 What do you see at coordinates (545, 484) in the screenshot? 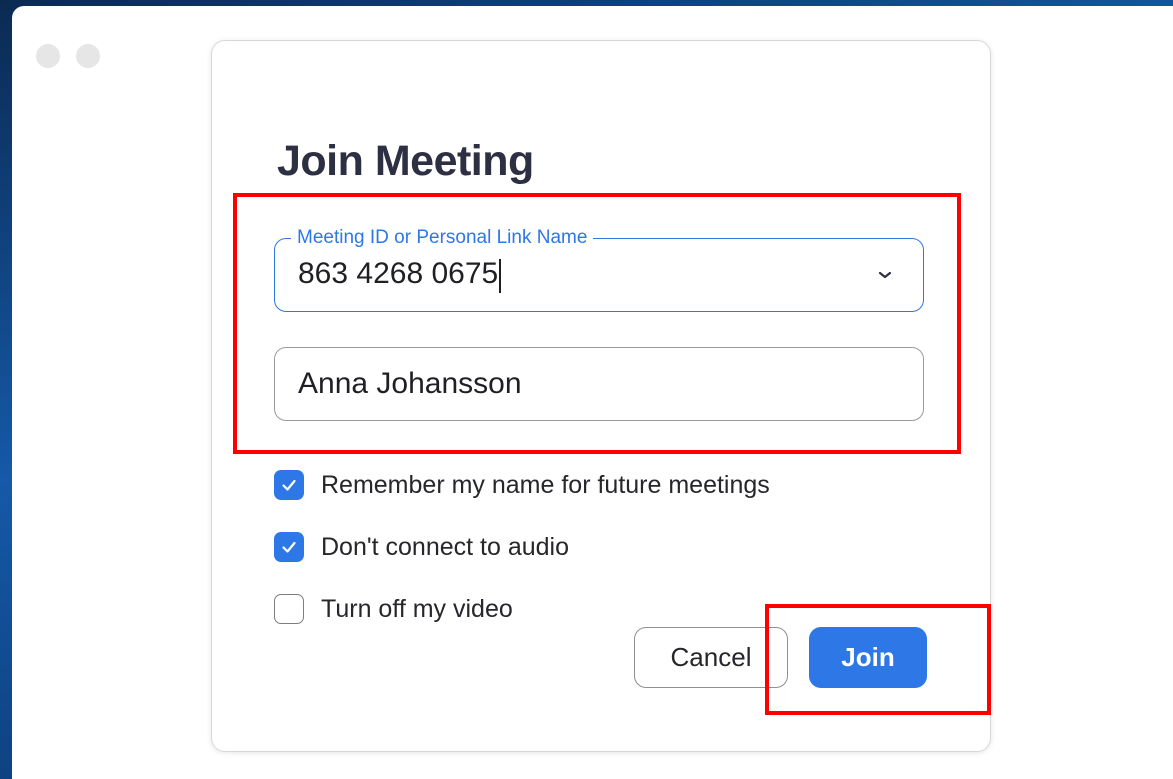
I see `remember-name-label: Remember my name for future meetings` at bounding box center [545, 484].